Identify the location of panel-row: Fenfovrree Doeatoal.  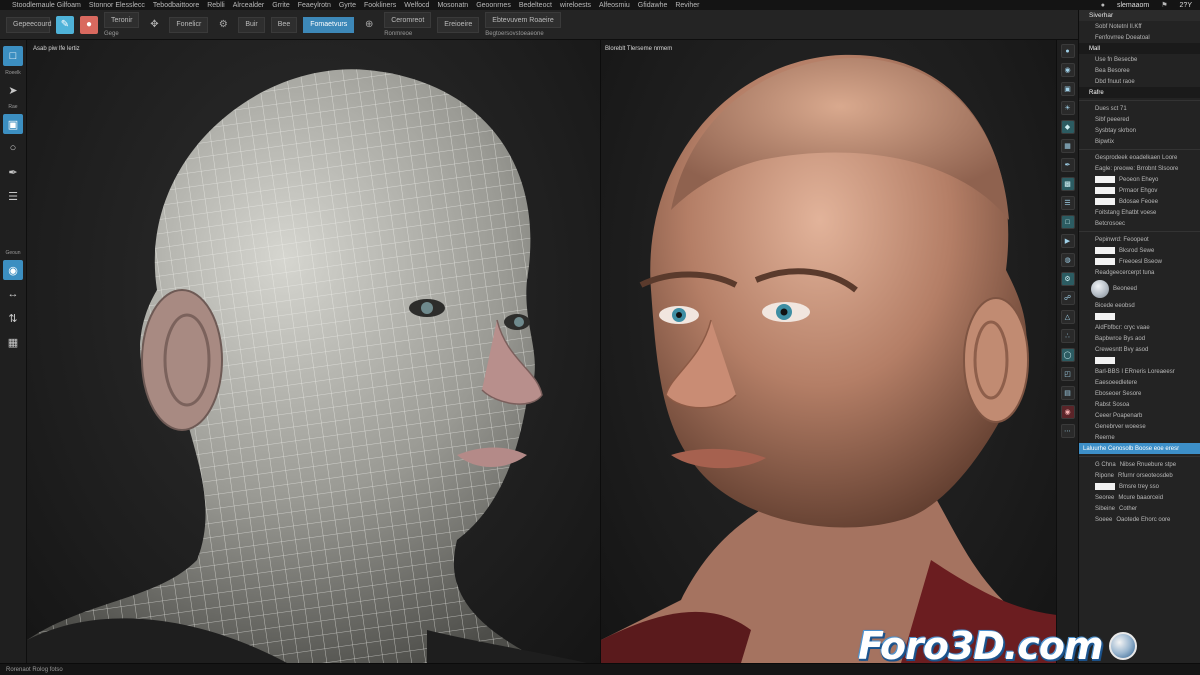
(1139, 37).